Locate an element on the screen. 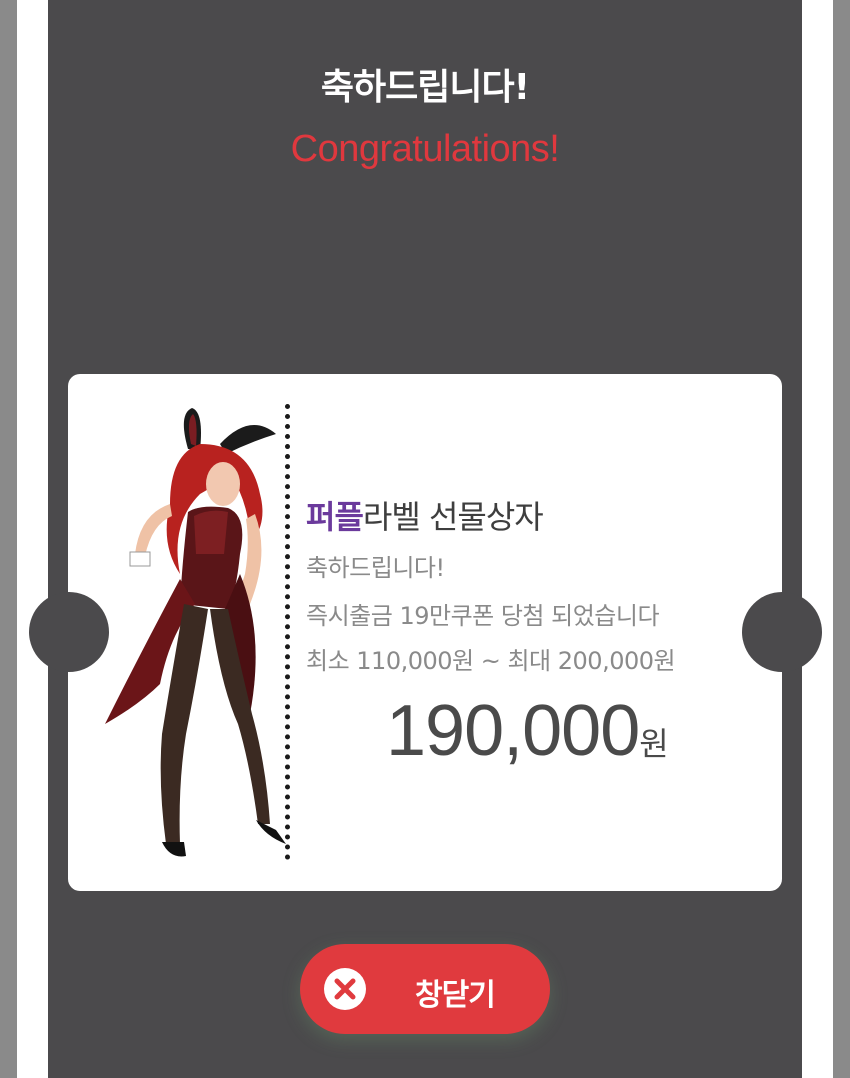 The image size is (850, 1078). prize-amount: 190,000원 is located at coordinates (527, 731).